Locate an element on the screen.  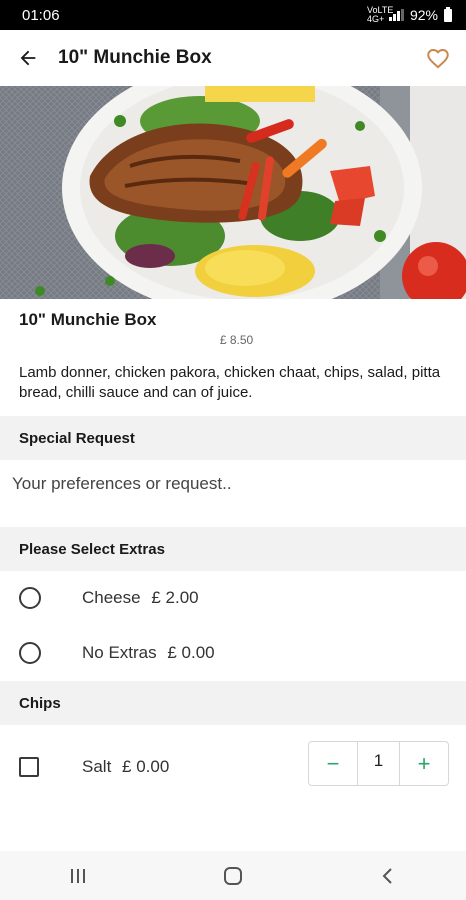
status-indicators: VoLTE 4G+ 92% is located at coordinates (409, 15).